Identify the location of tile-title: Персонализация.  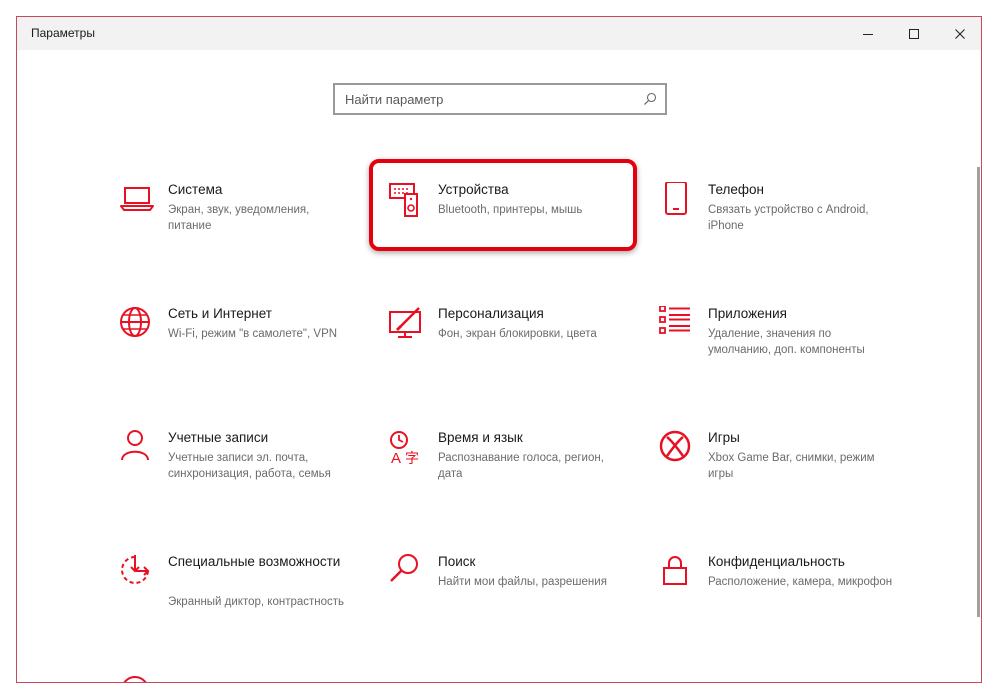
(491, 313).